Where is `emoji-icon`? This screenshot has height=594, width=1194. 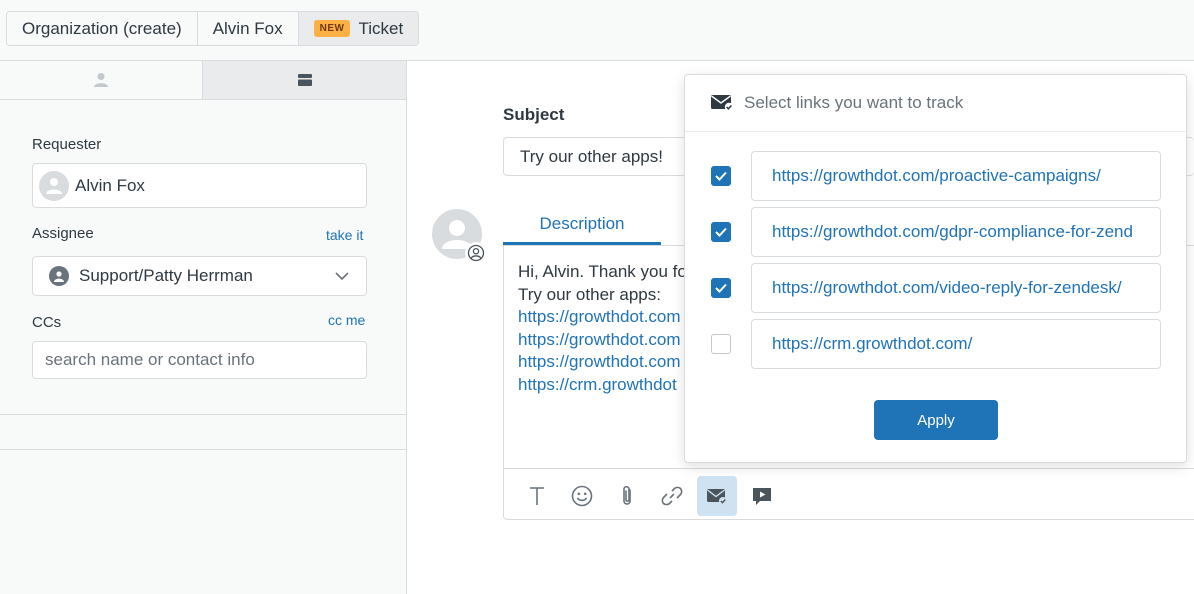
emoji-icon is located at coordinates (582, 496).